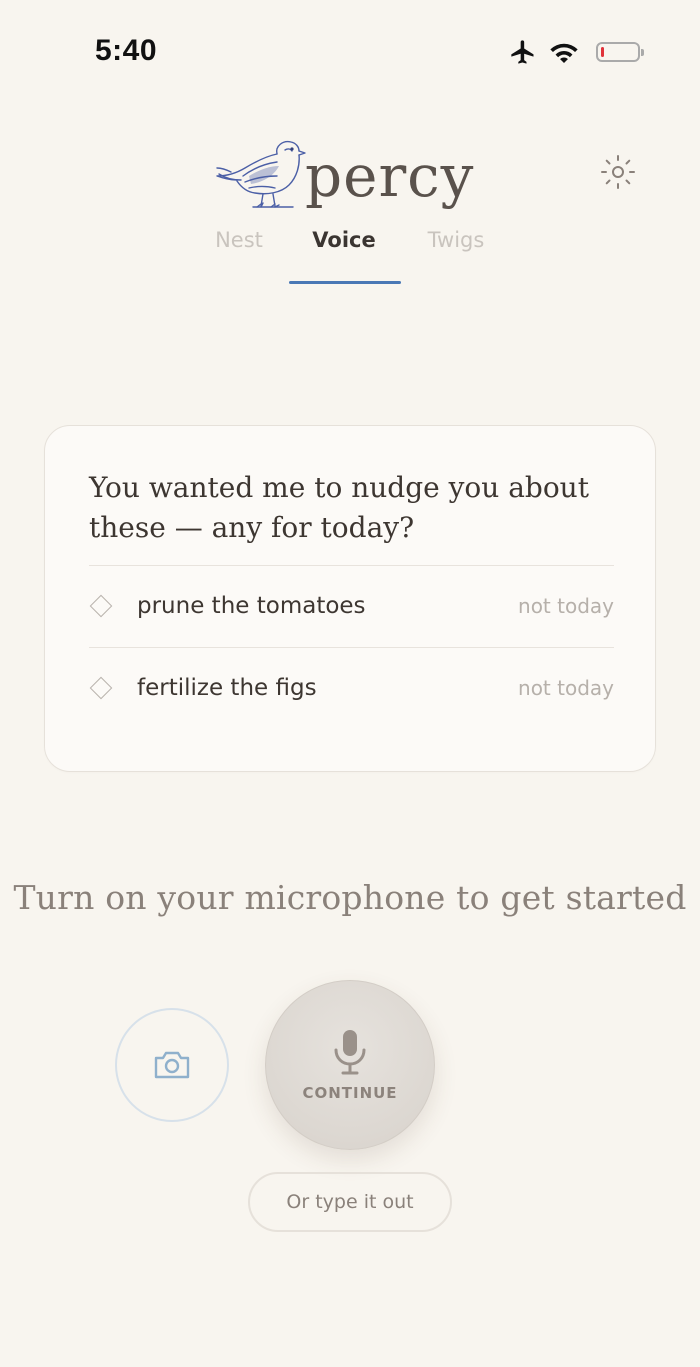 The width and height of the screenshot is (700, 1367). What do you see at coordinates (564, 53) in the screenshot?
I see `wifi-icon` at bounding box center [564, 53].